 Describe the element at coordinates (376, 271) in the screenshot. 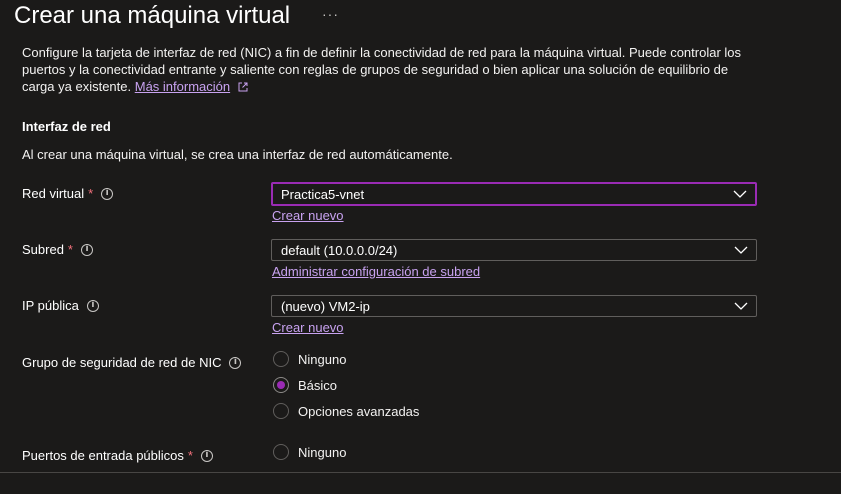

I see `manage-subnet-link: Administrar configuración de subred` at that location.